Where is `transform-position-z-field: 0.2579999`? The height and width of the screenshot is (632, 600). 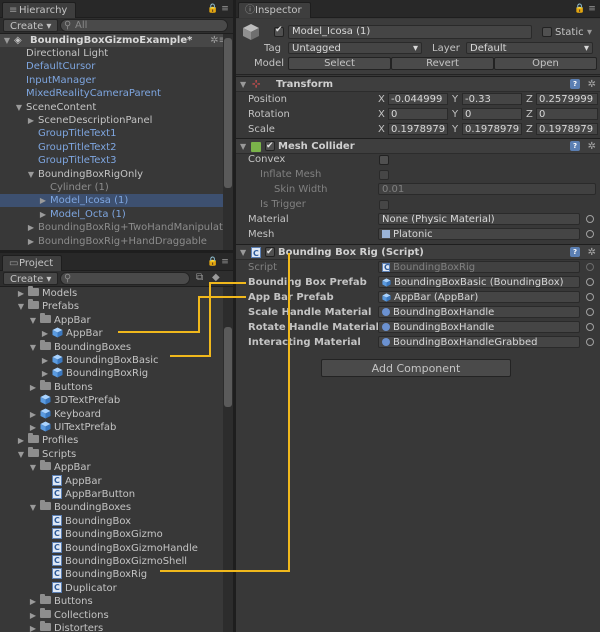 transform-position-z-field: 0.2579999 is located at coordinates (567, 99).